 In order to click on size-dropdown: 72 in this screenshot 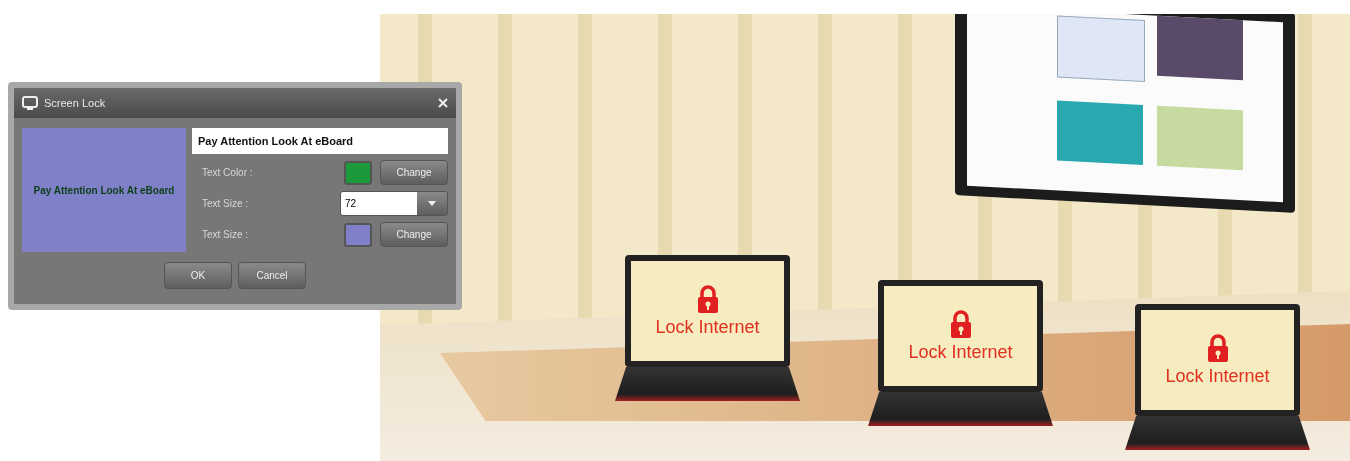, I will do `click(394, 203)`.